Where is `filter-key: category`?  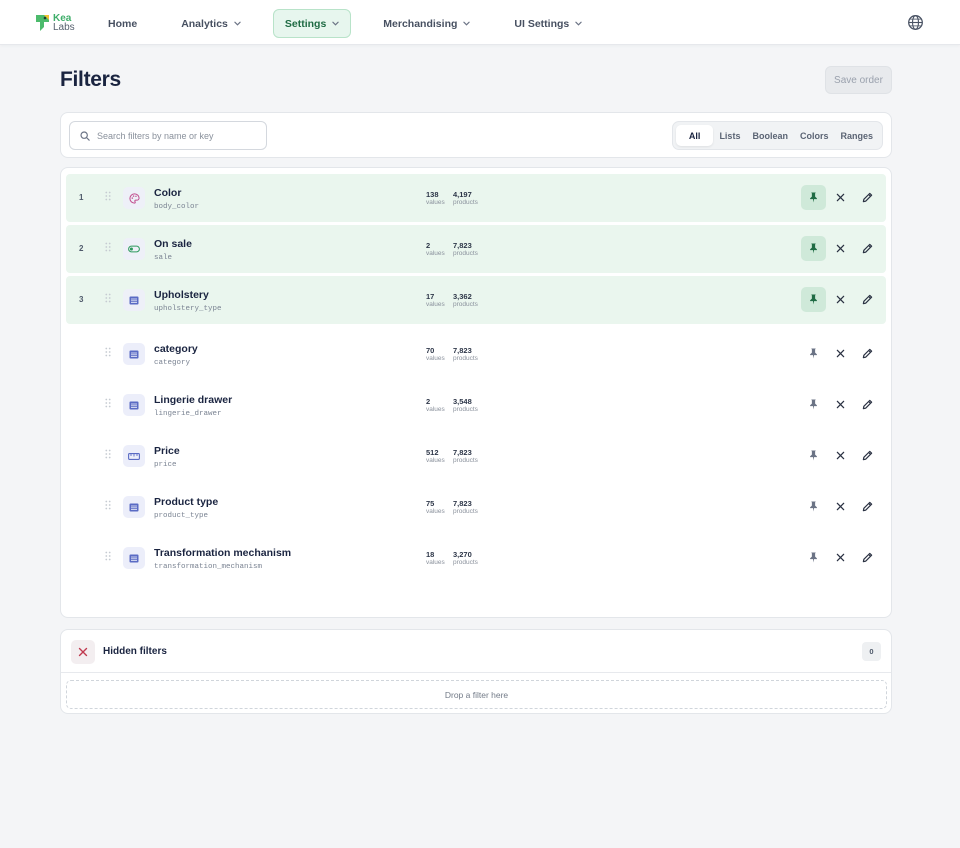
filter-key: category is located at coordinates (172, 363).